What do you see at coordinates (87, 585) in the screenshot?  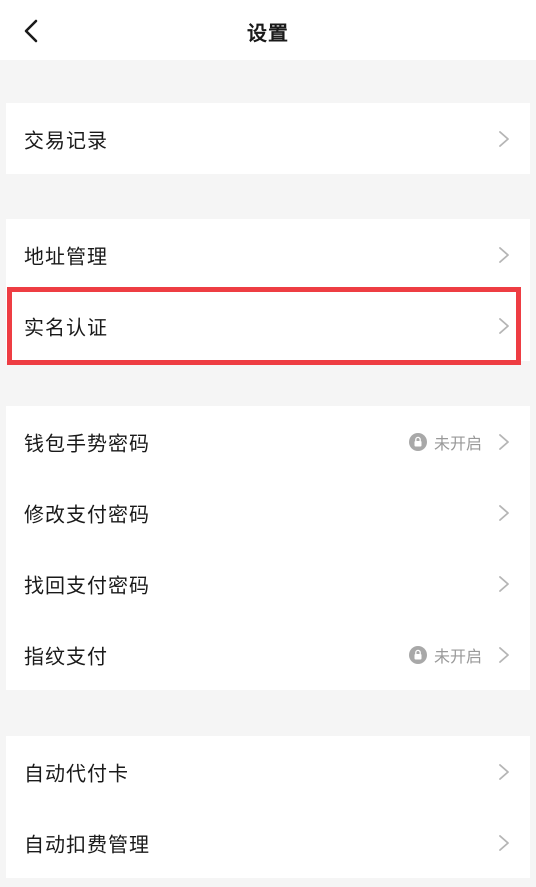 I see `row-label: 找回支付密码` at bounding box center [87, 585].